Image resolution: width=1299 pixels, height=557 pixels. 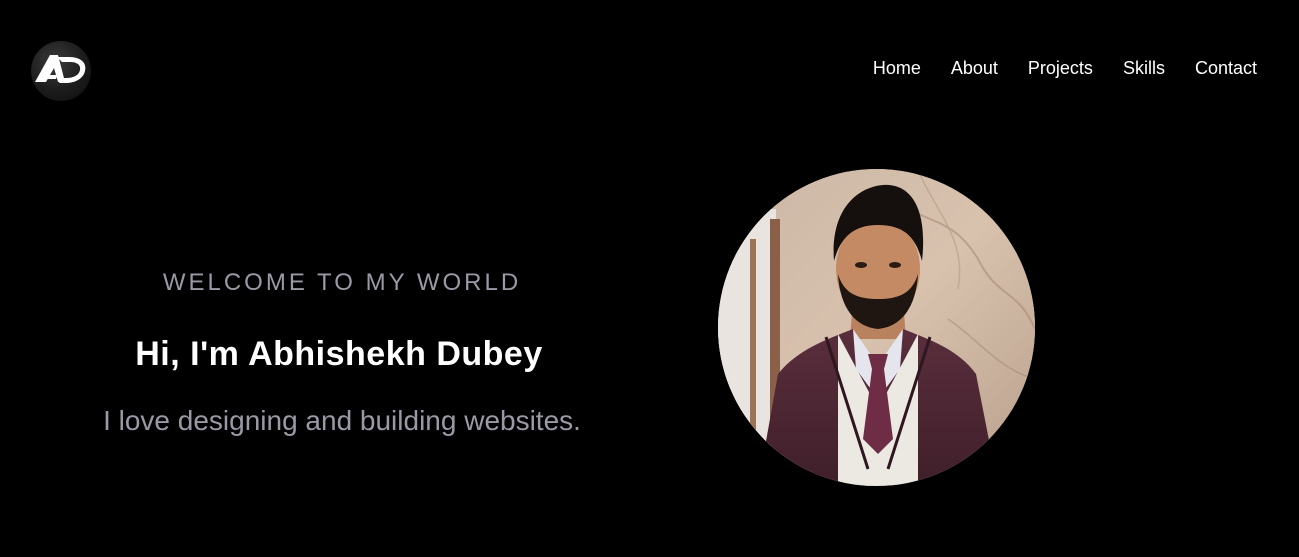 What do you see at coordinates (1144, 68) in the screenshot?
I see `nav-link-skills: Skills` at bounding box center [1144, 68].